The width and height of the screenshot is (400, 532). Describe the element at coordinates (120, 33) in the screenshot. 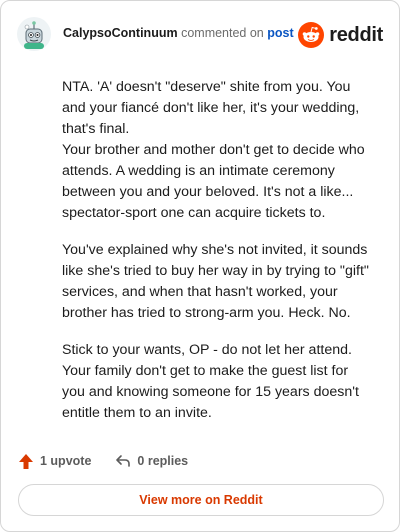

I see `username-link: CalypsoContinuum` at that location.